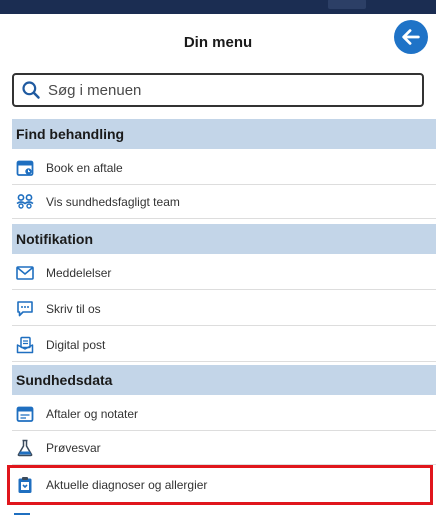 This screenshot has height=515, width=436. I want to click on menu-item-label: Book en aftale, so click(84, 167).